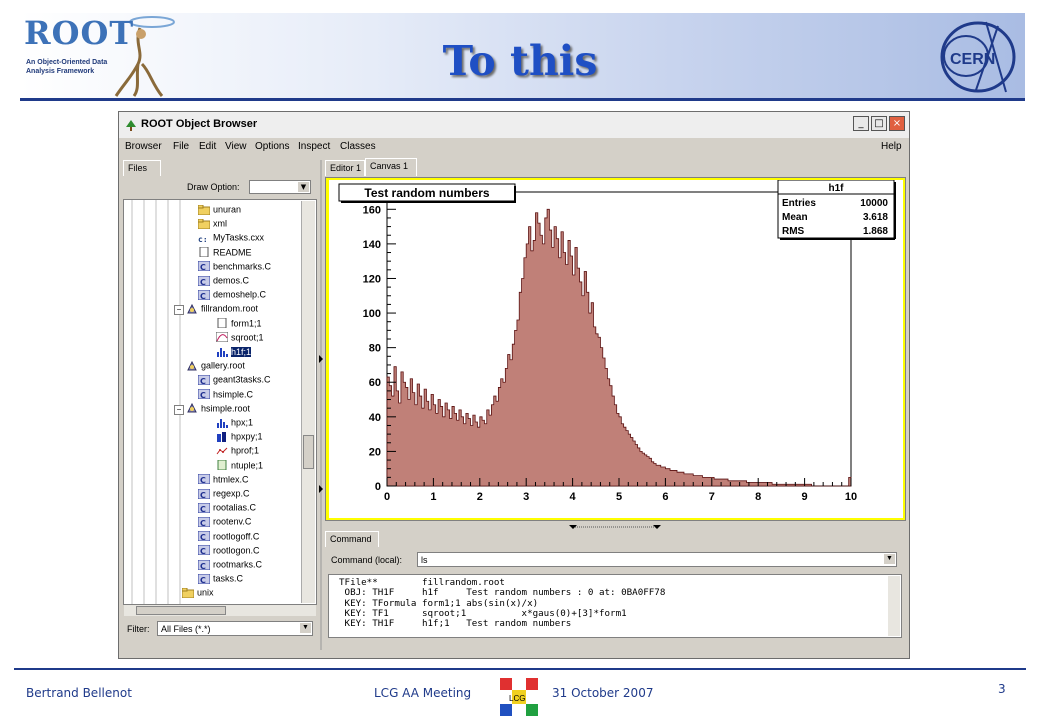 This screenshot has height=720, width=1040. Describe the element at coordinates (222, 423) in the screenshot. I see `histogram-icon` at that location.